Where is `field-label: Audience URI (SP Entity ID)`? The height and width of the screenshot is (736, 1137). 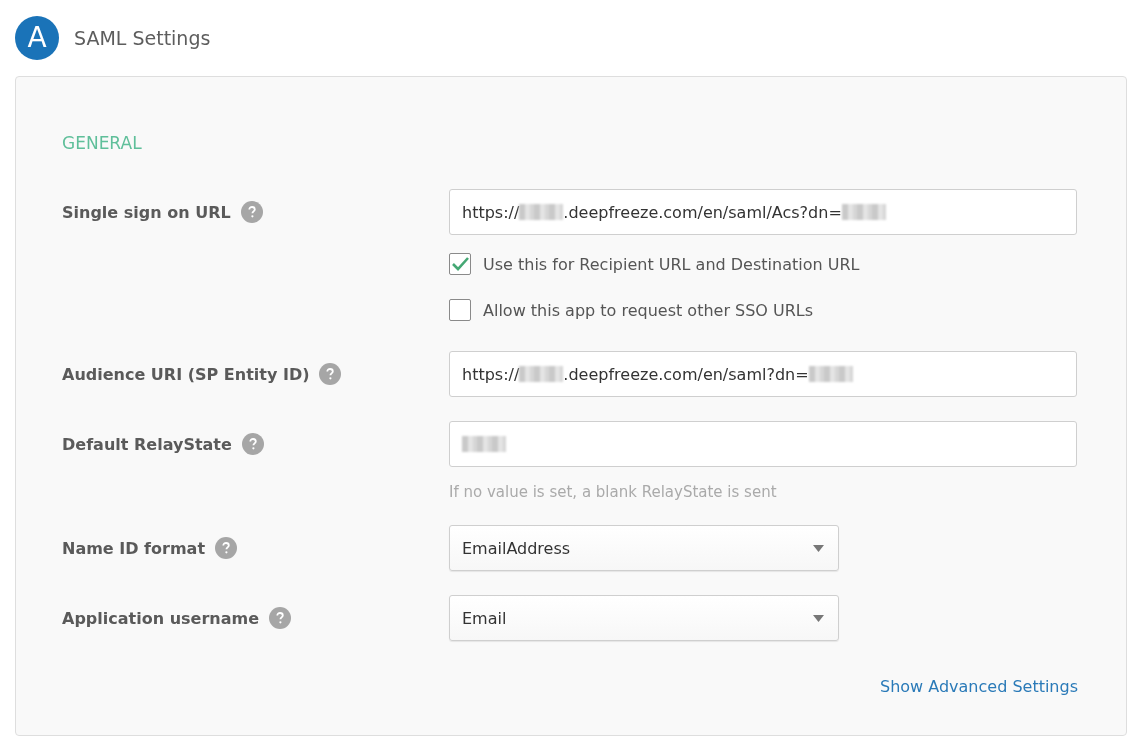 field-label: Audience URI (SP Entity ID) is located at coordinates (186, 374).